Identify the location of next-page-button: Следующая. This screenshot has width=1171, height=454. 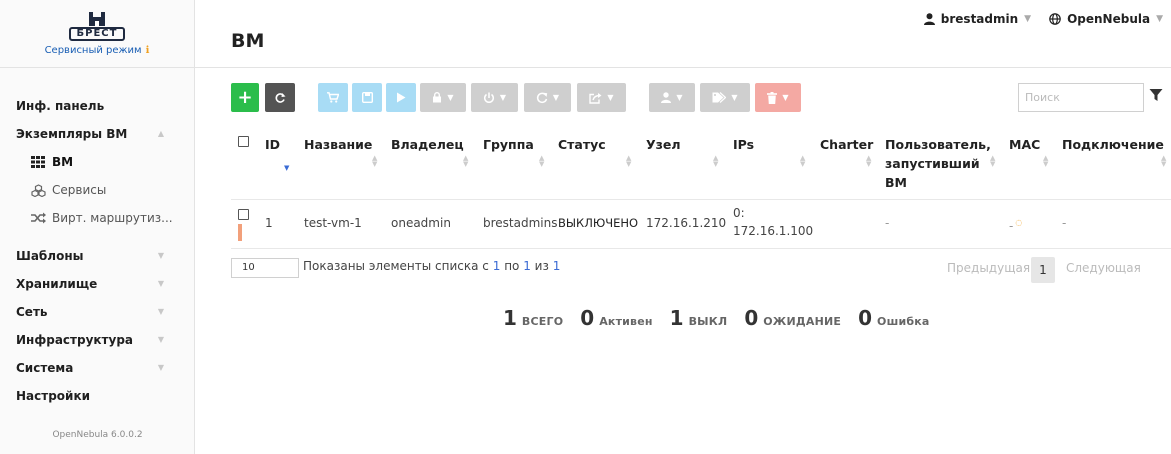
(1103, 268).